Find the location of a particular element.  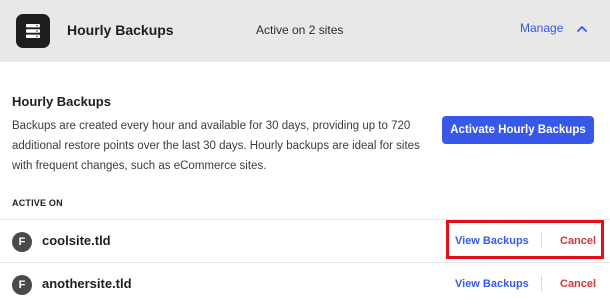

cancel-link: Cancel is located at coordinates (578, 284).